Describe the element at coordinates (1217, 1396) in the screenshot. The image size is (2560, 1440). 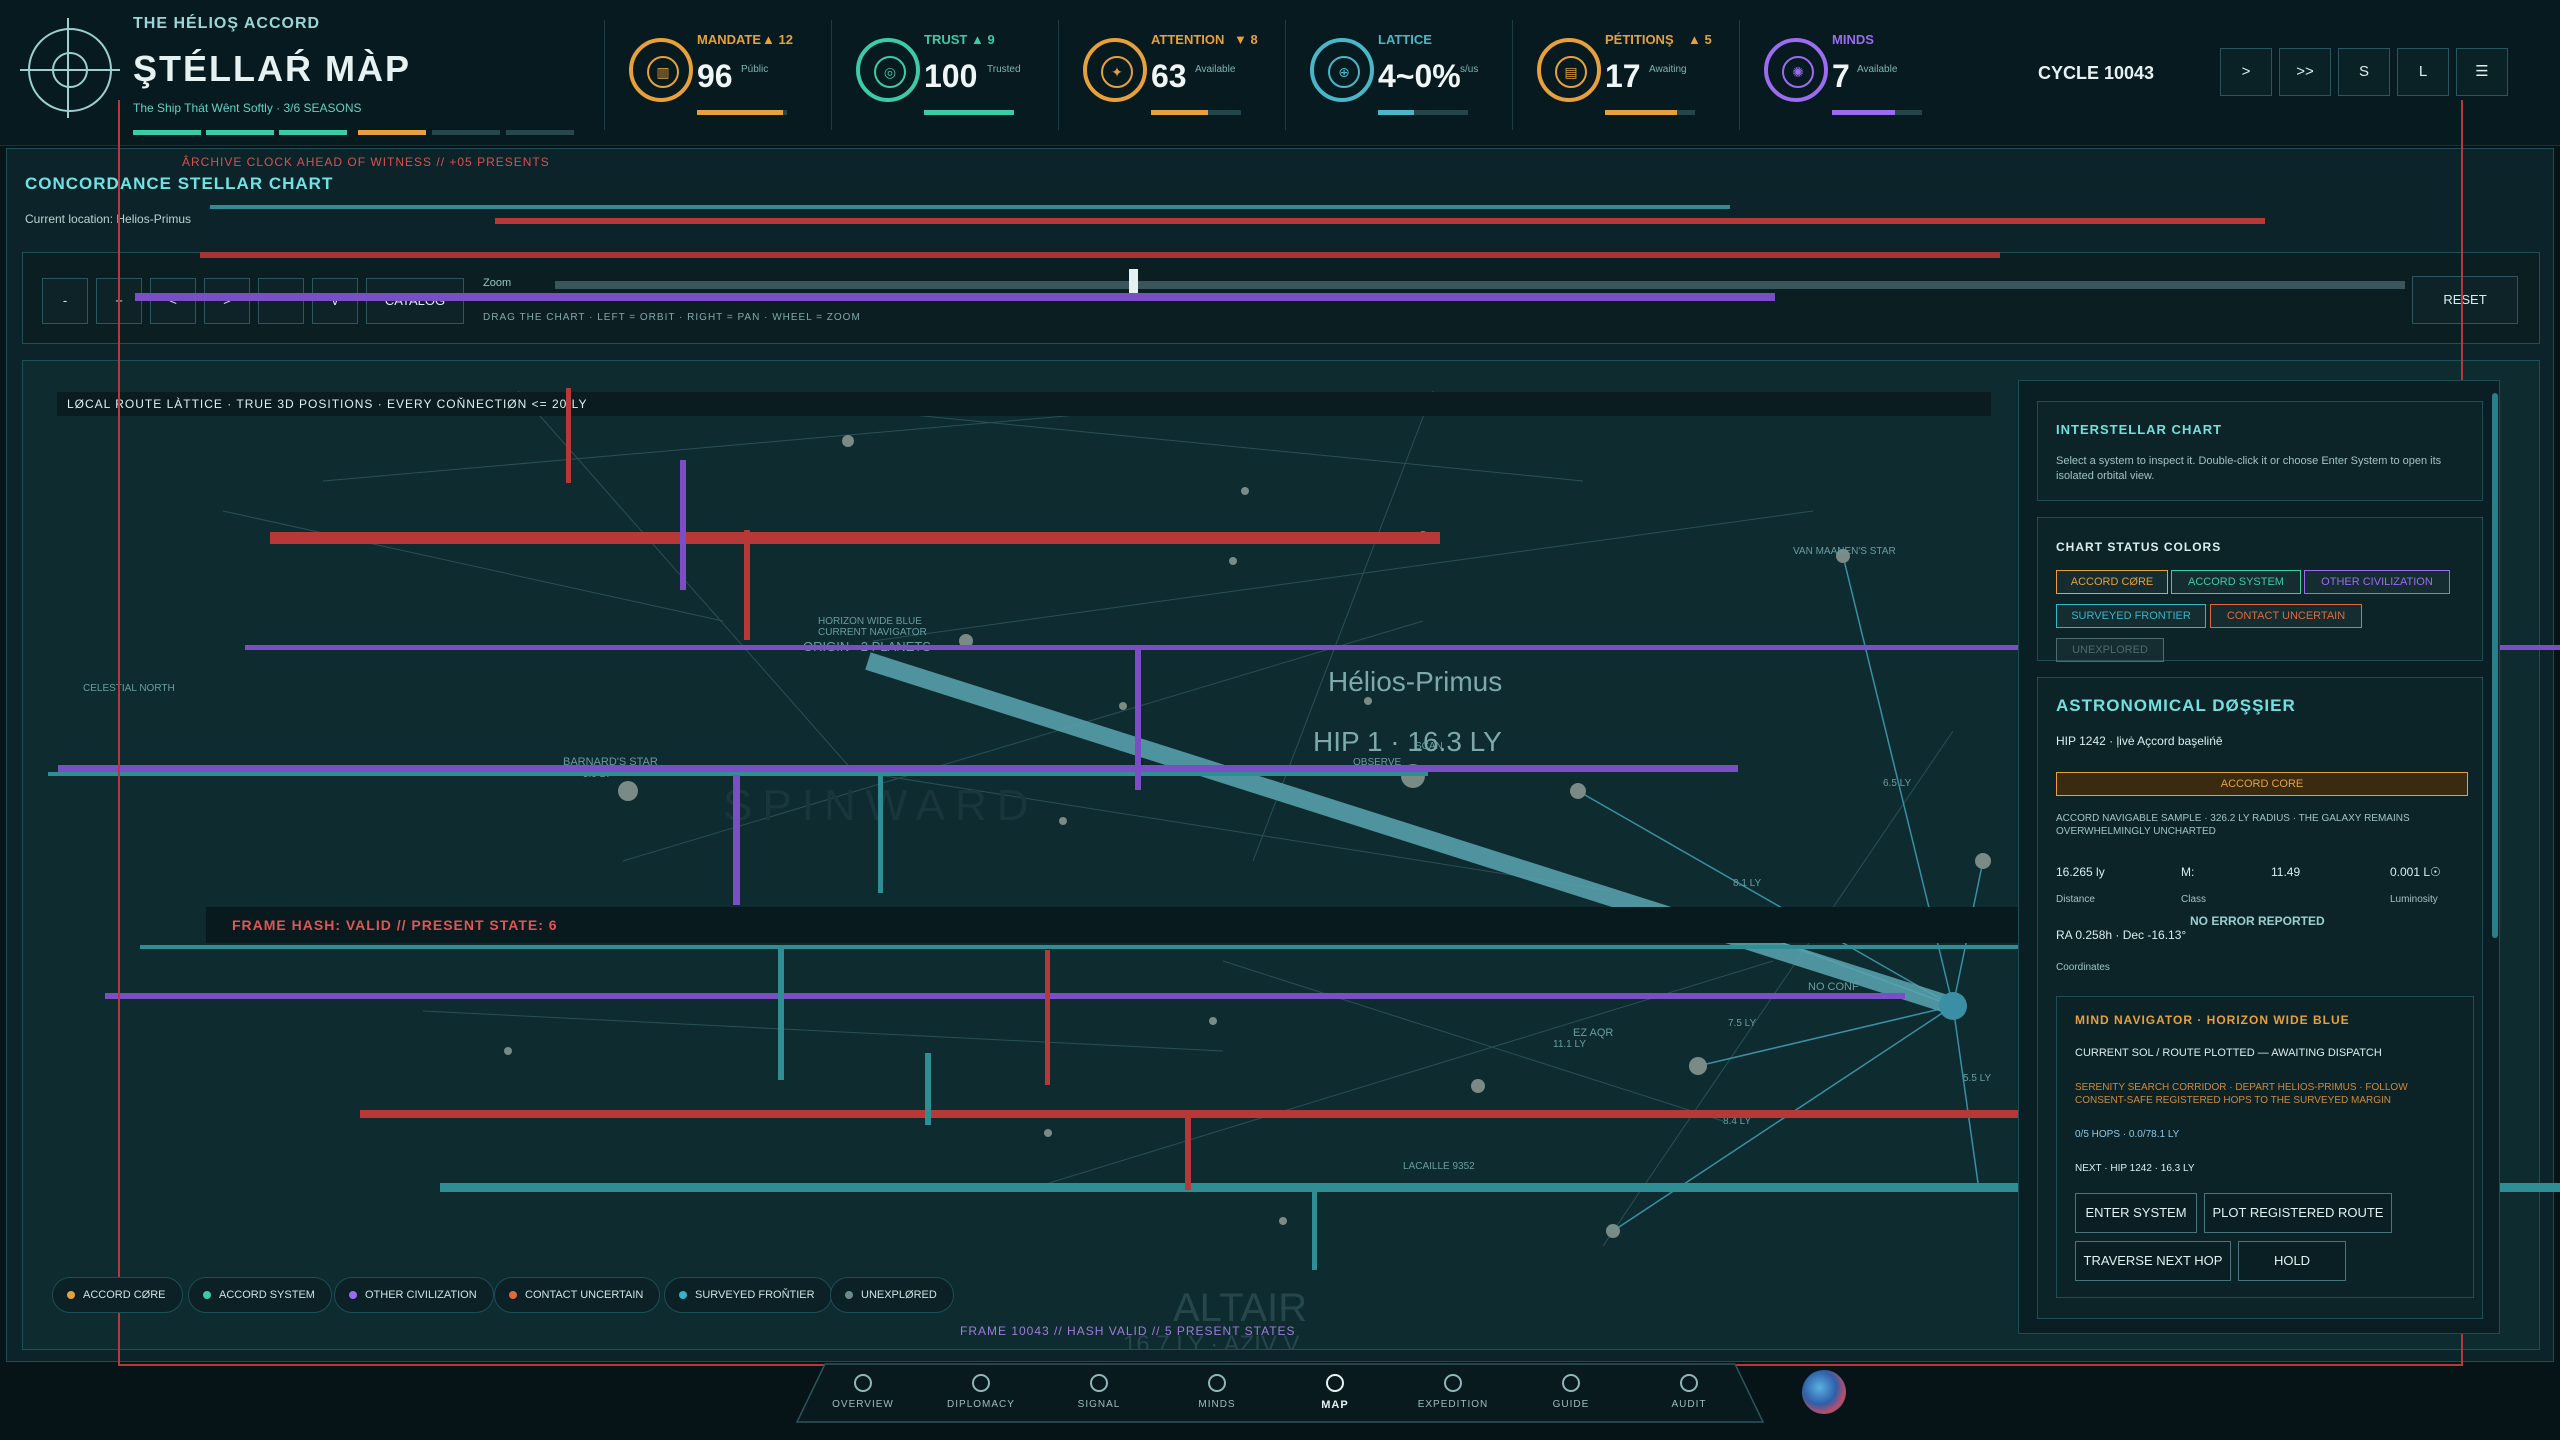
I see `nav-minds: MINDS` at that location.